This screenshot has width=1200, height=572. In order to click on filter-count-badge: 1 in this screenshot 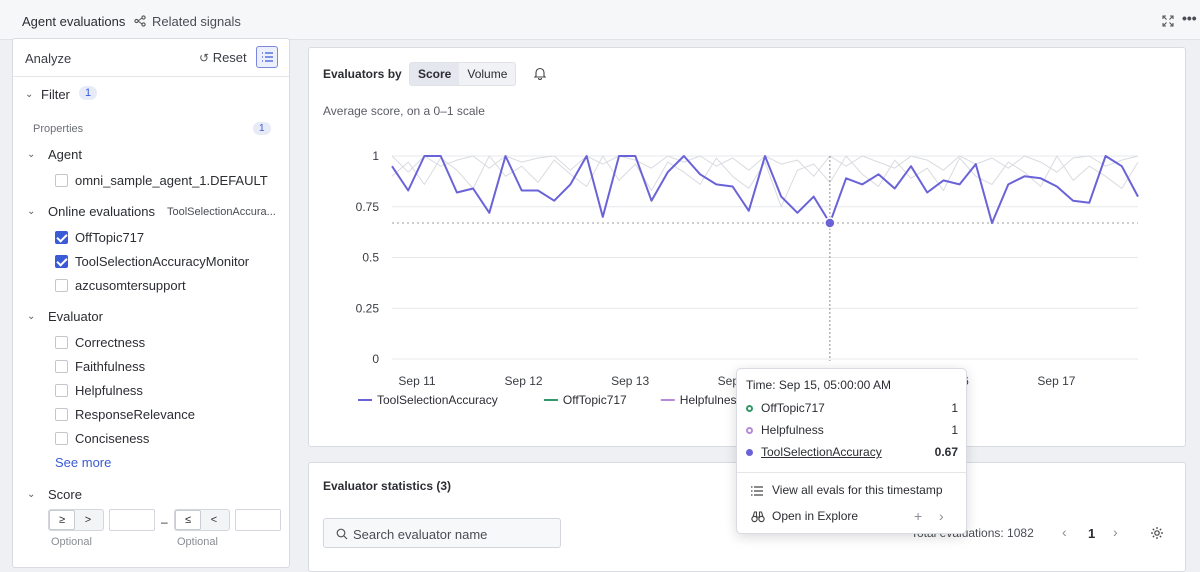, I will do `click(88, 93)`.